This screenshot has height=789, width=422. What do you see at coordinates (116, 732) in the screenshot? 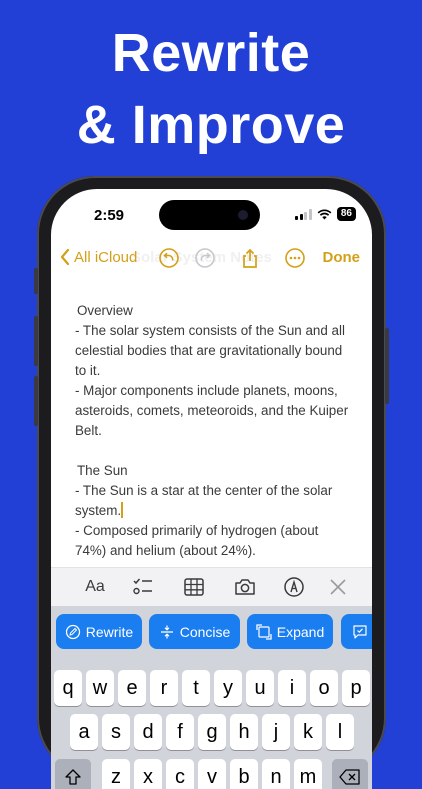
I see `key-s: s` at bounding box center [116, 732].